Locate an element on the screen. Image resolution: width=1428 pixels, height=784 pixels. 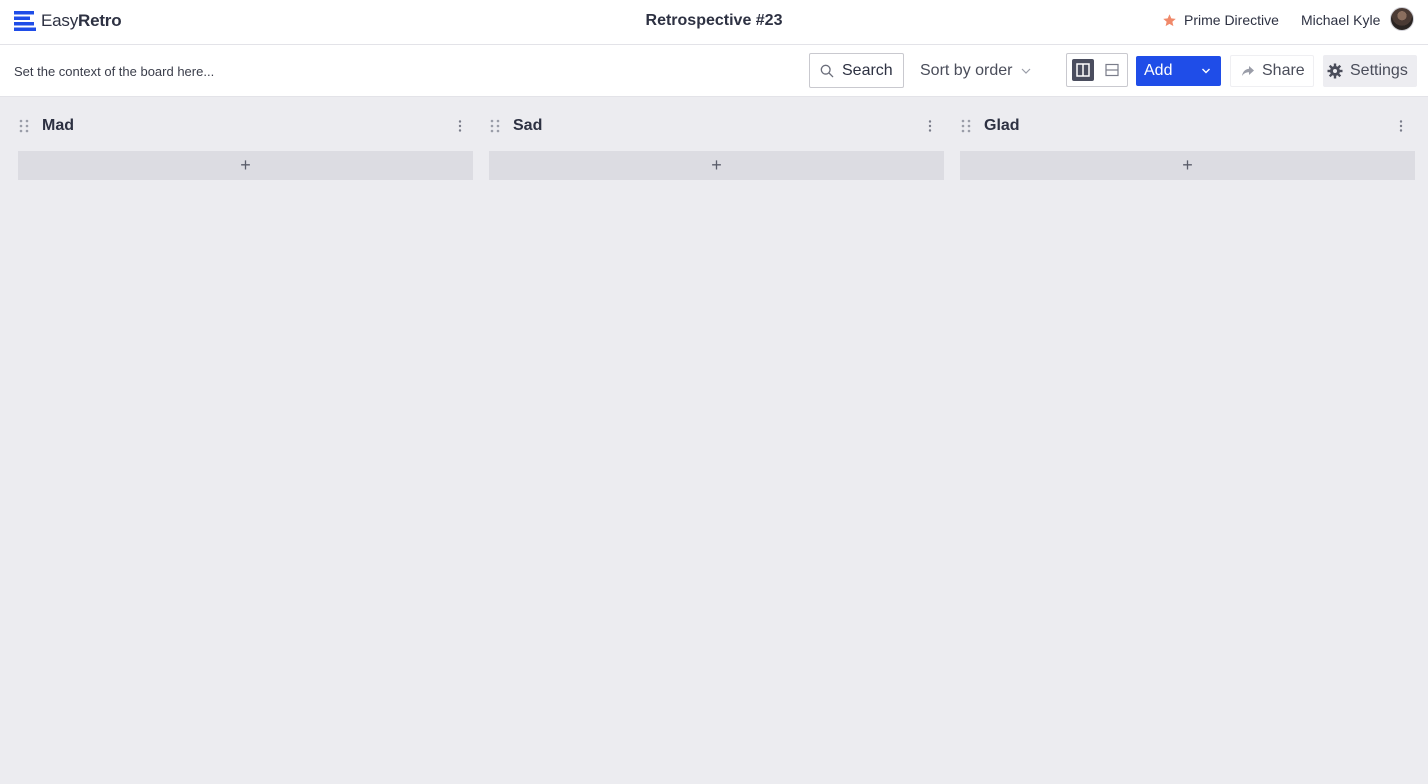
columns-view-button is located at coordinates (1083, 70).